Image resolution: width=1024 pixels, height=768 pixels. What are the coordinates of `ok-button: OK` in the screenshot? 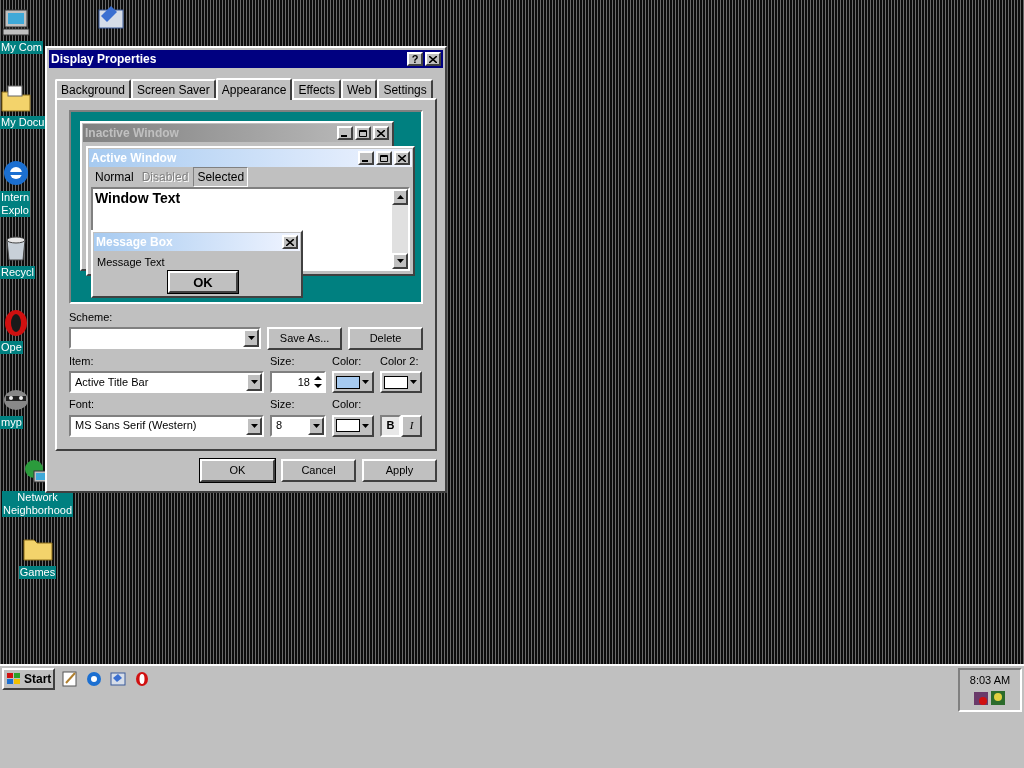 It's located at (203, 281).